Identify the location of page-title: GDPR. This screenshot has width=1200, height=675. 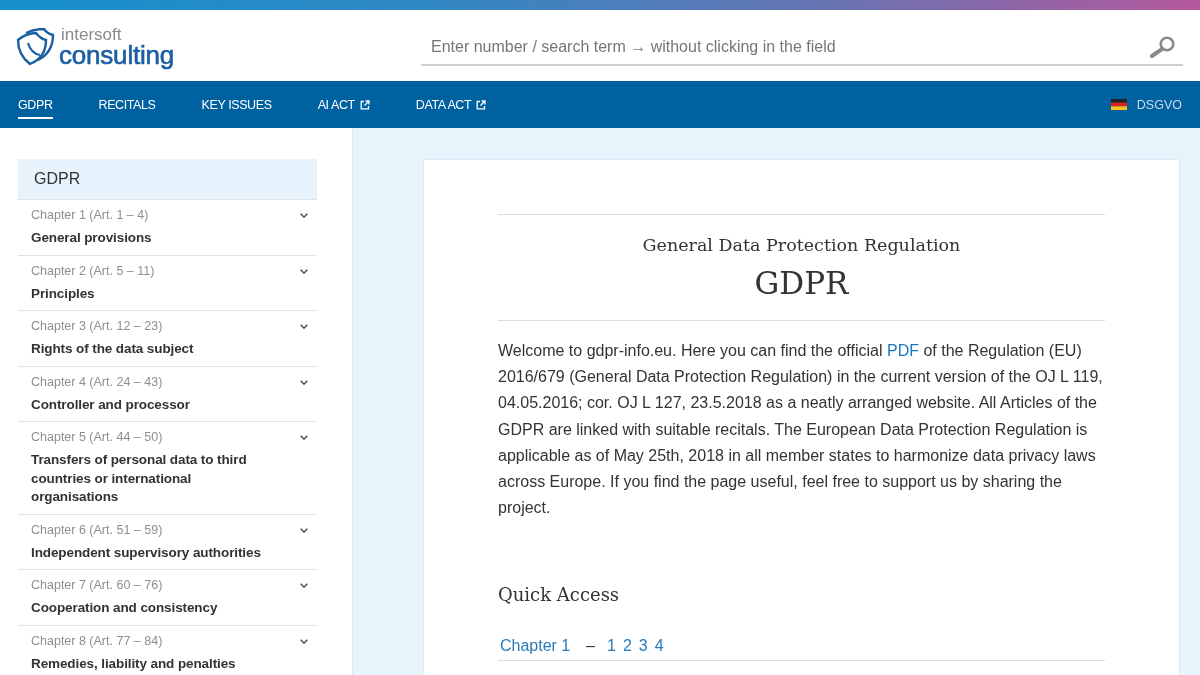
(801, 283).